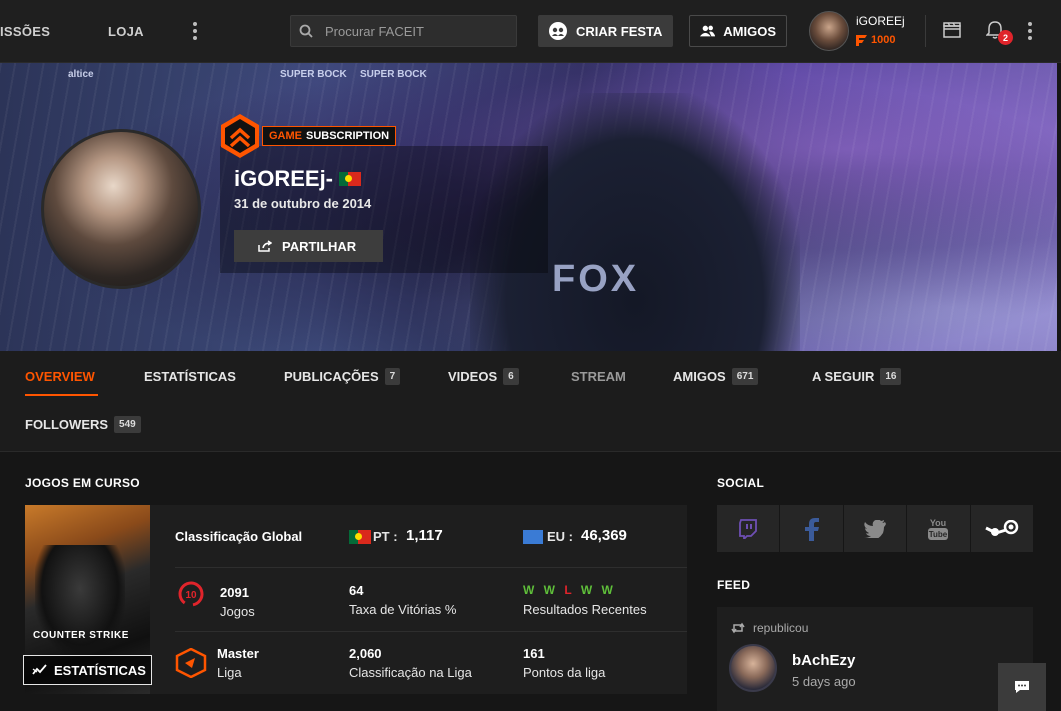  Describe the element at coordinates (415, 31) in the screenshot. I see `search-input` at that location.